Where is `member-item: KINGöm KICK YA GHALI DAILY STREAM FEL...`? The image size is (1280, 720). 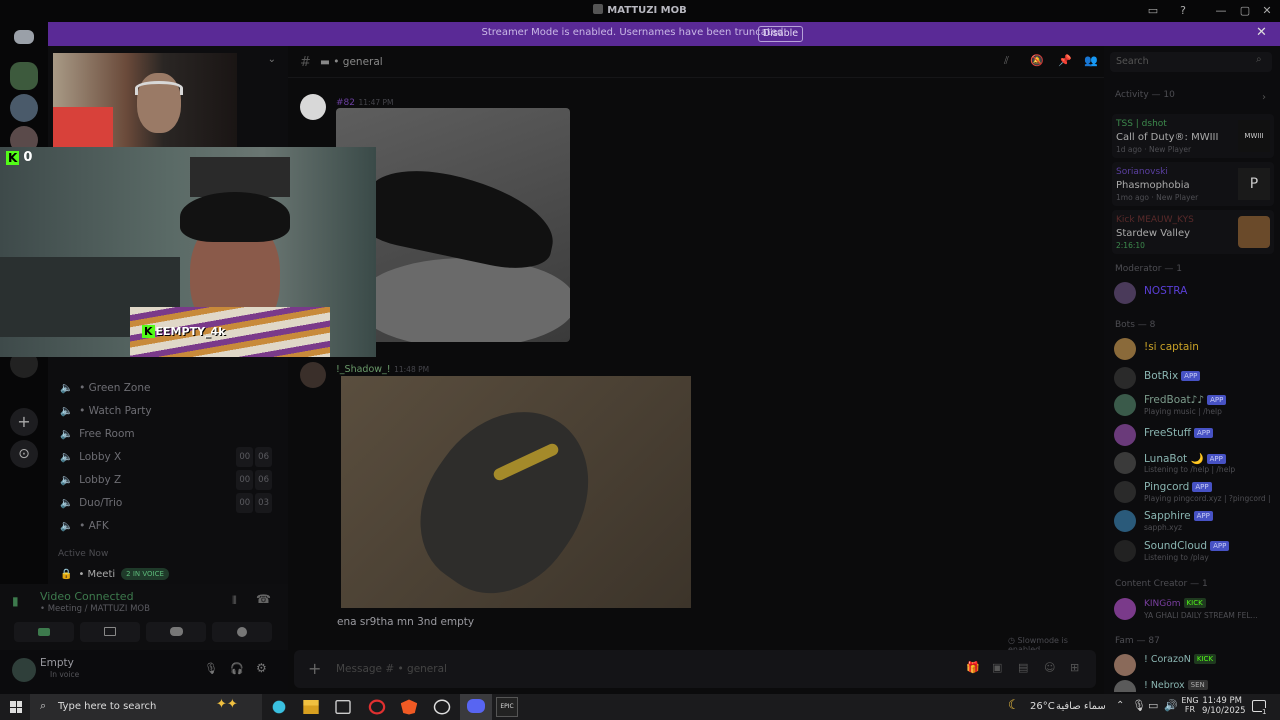 member-item: KINGöm KICK YA GHALI DAILY STREAM FEL... is located at coordinates (1194, 608).